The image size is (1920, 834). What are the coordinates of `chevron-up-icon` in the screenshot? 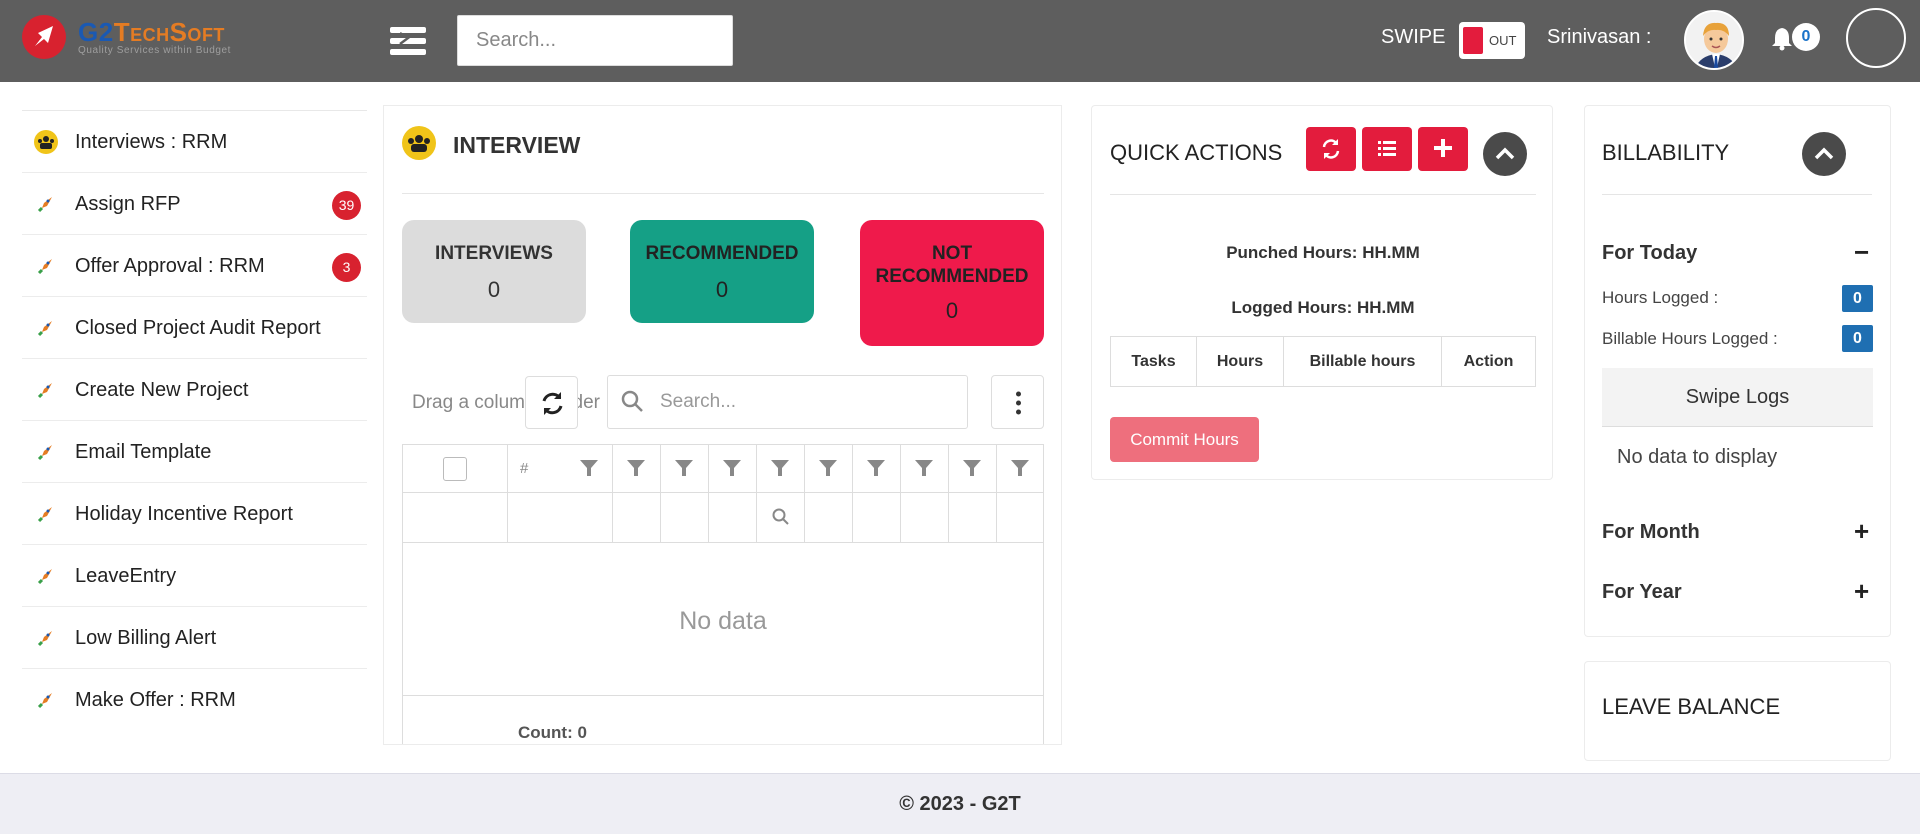 It's located at (1505, 153).